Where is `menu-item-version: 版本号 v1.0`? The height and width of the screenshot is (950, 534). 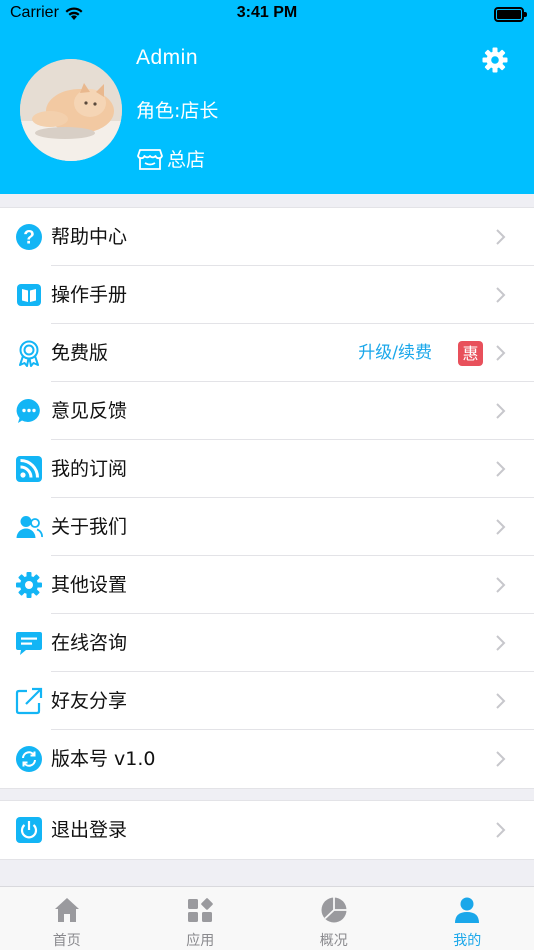
menu-item-version: 版本号 v1.0 is located at coordinates (267, 759).